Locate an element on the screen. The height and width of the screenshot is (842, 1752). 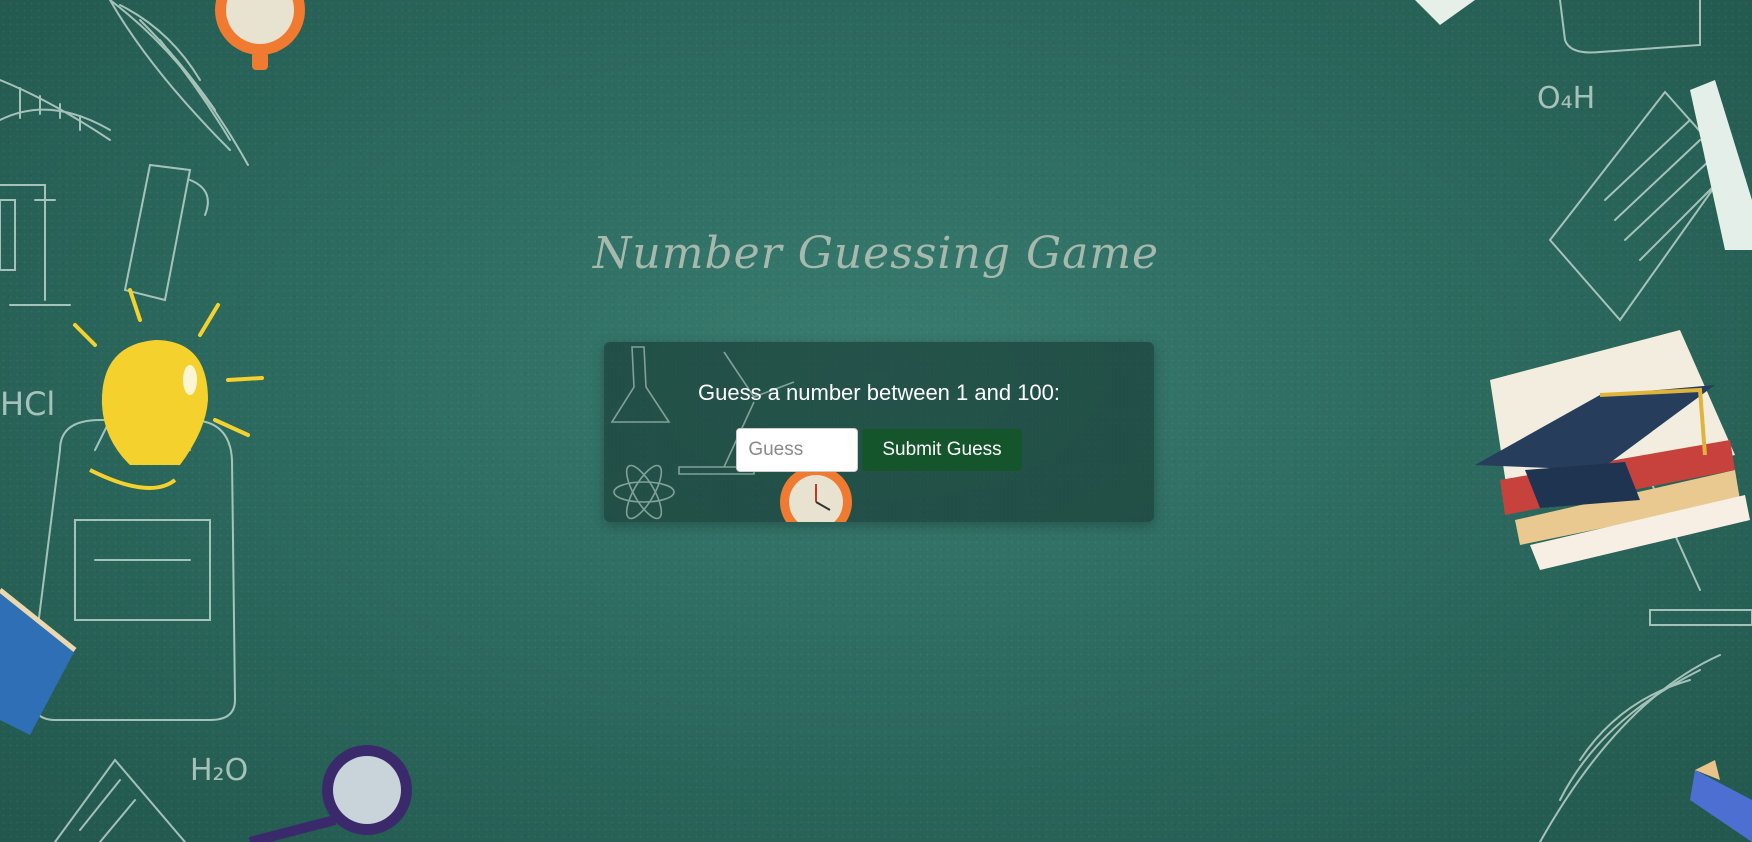
light-bulb-icon is located at coordinates (168, 389).